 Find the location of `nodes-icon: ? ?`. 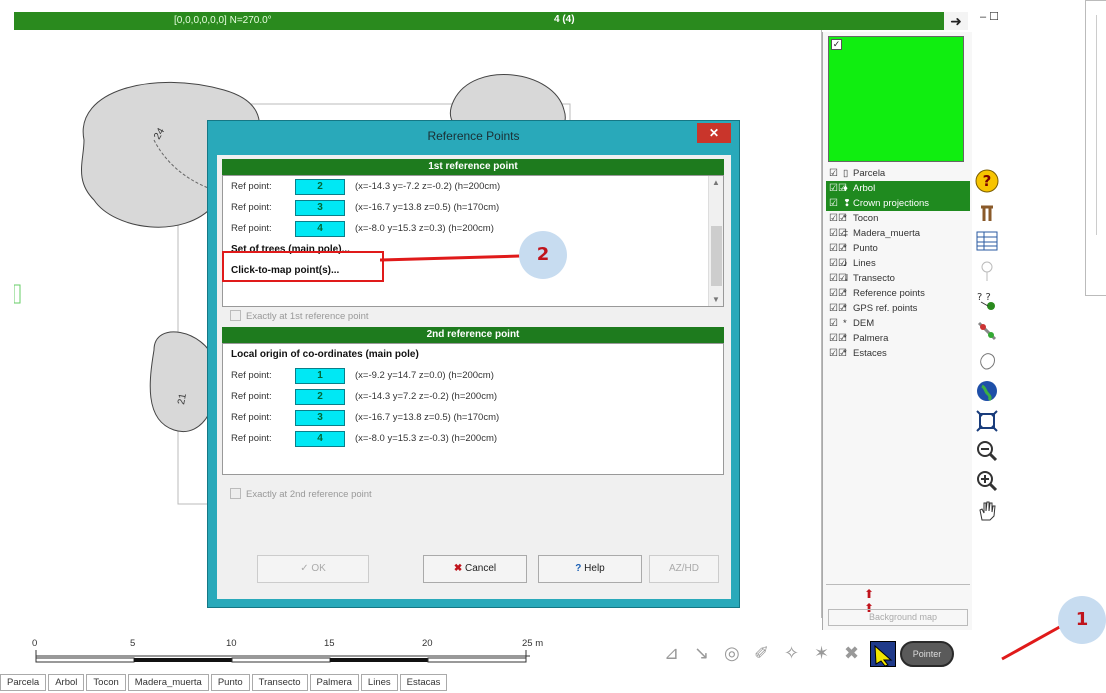

nodes-icon: ? ? is located at coordinates (987, 301).